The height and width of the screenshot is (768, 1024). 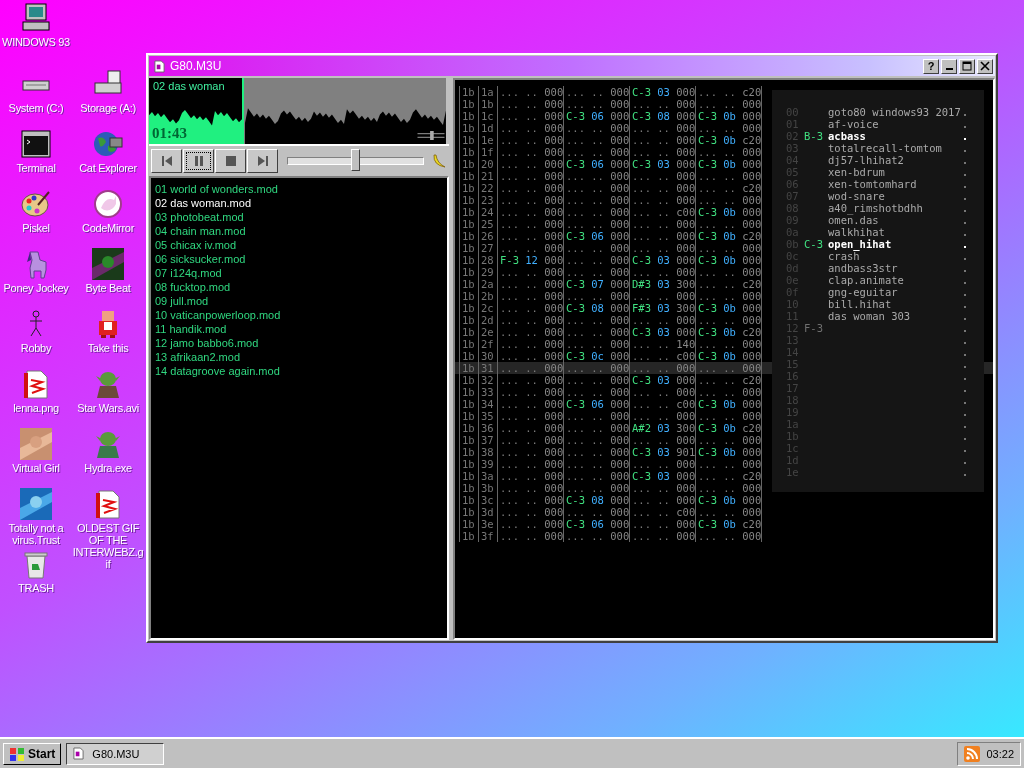 What do you see at coordinates (662, 428) in the screenshot?
I see `channel-cell: A#2 03 300` at bounding box center [662, 428].